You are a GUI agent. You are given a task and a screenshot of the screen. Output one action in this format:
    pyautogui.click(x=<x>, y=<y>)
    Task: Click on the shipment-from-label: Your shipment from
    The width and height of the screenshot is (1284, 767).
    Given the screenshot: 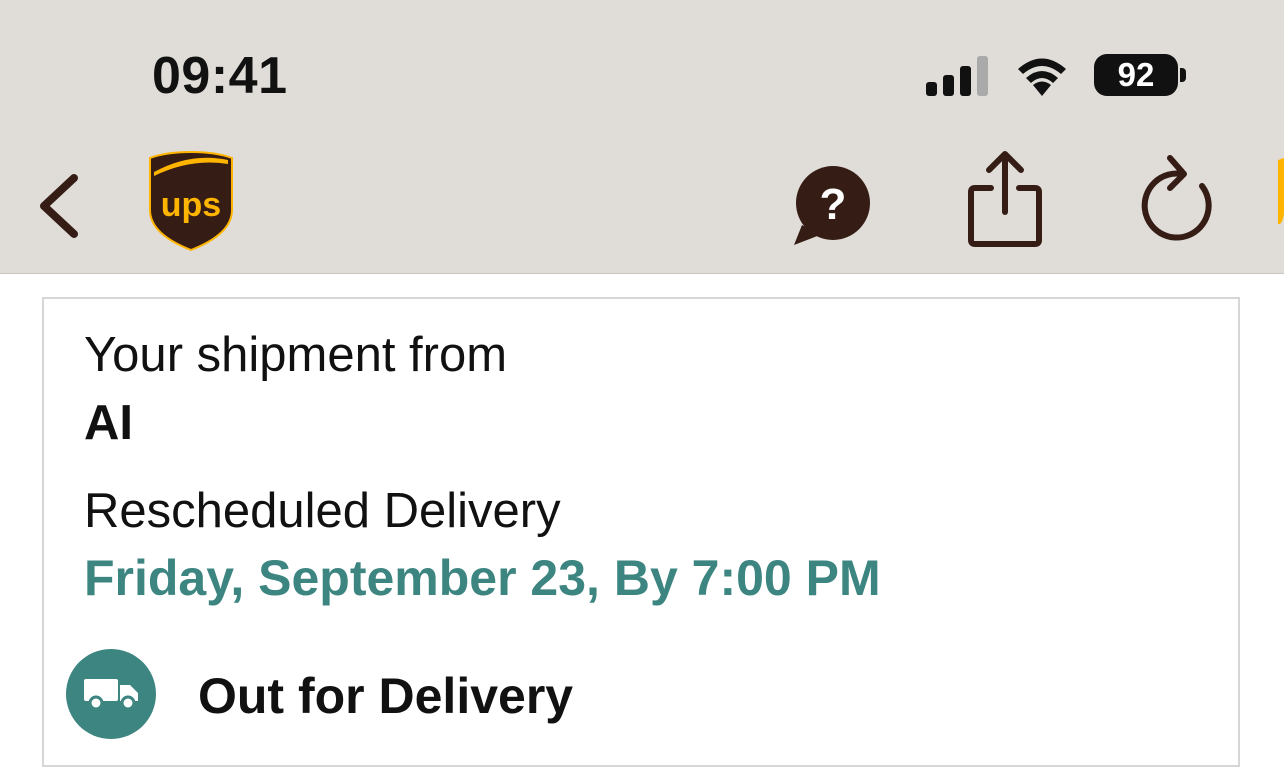 What is the action you would take?
    pyautogui.click(x=296, y=355)
    